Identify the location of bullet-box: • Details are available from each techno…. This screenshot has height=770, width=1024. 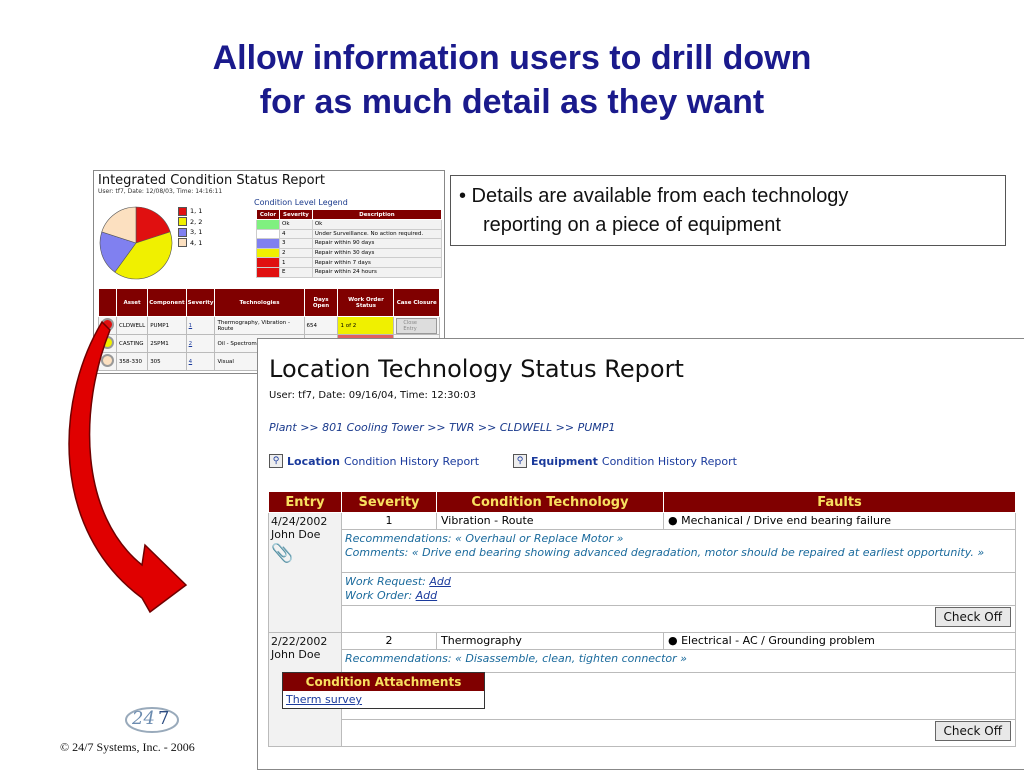
(728, 210).